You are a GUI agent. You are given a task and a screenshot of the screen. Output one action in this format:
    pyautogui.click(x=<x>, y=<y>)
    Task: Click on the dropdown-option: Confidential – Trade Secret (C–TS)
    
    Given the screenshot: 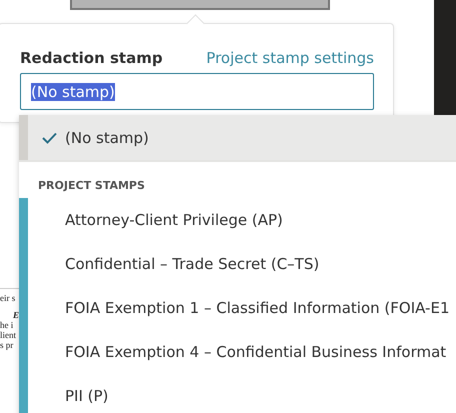 What is the action you would take?
    pyautogui.click(x=242, y=264)
    